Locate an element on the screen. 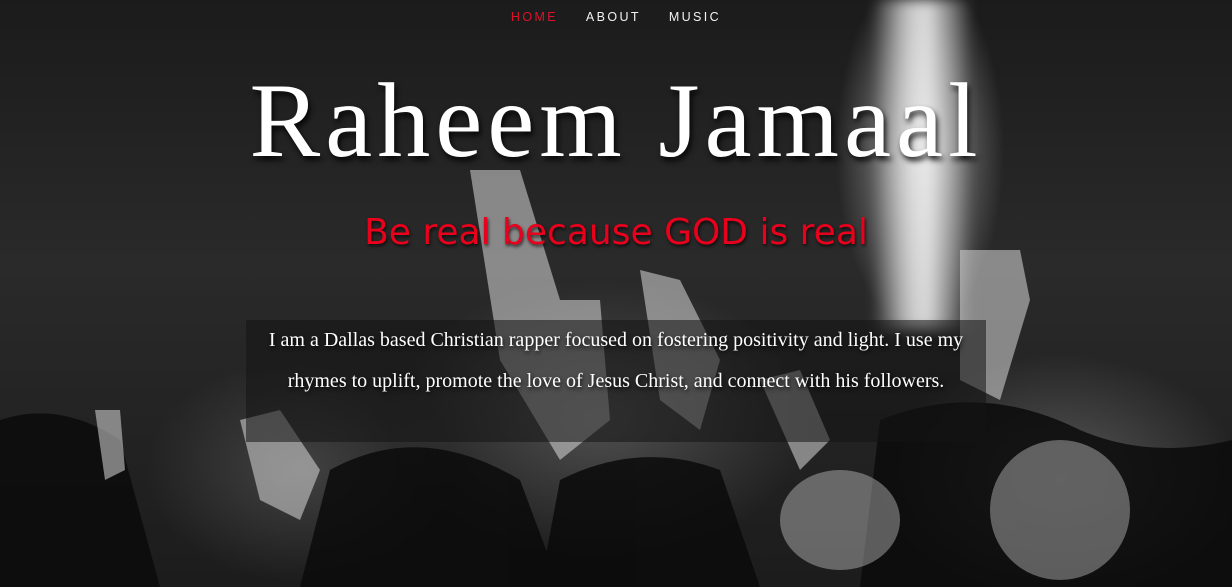 The height and width of the screenshot is (587, 1232). nav-home-link: HOME is located at coordinates (534, 17).